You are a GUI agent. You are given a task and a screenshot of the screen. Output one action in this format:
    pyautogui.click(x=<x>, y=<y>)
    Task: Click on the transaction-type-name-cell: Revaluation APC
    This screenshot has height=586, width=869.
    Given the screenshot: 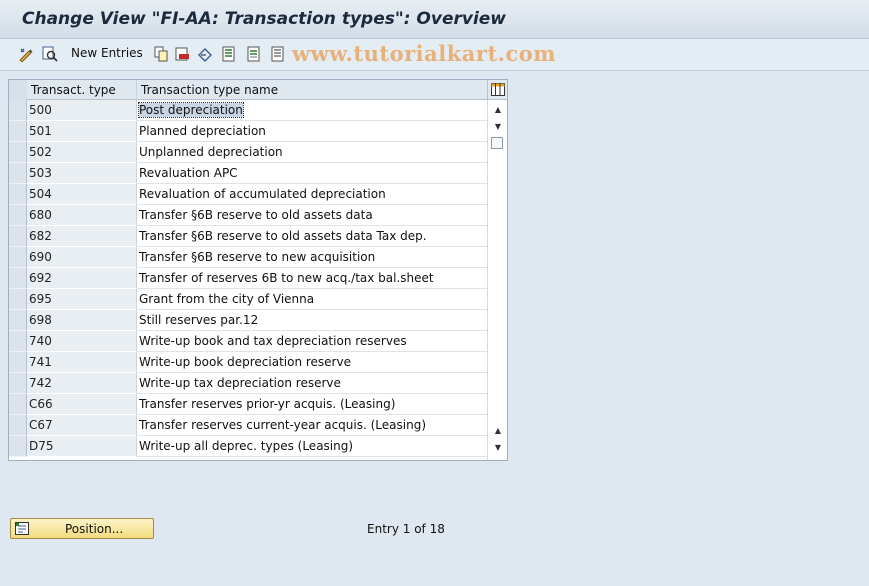 What is the action you would take?
    pyautogui.click(x=312, y=173)
    